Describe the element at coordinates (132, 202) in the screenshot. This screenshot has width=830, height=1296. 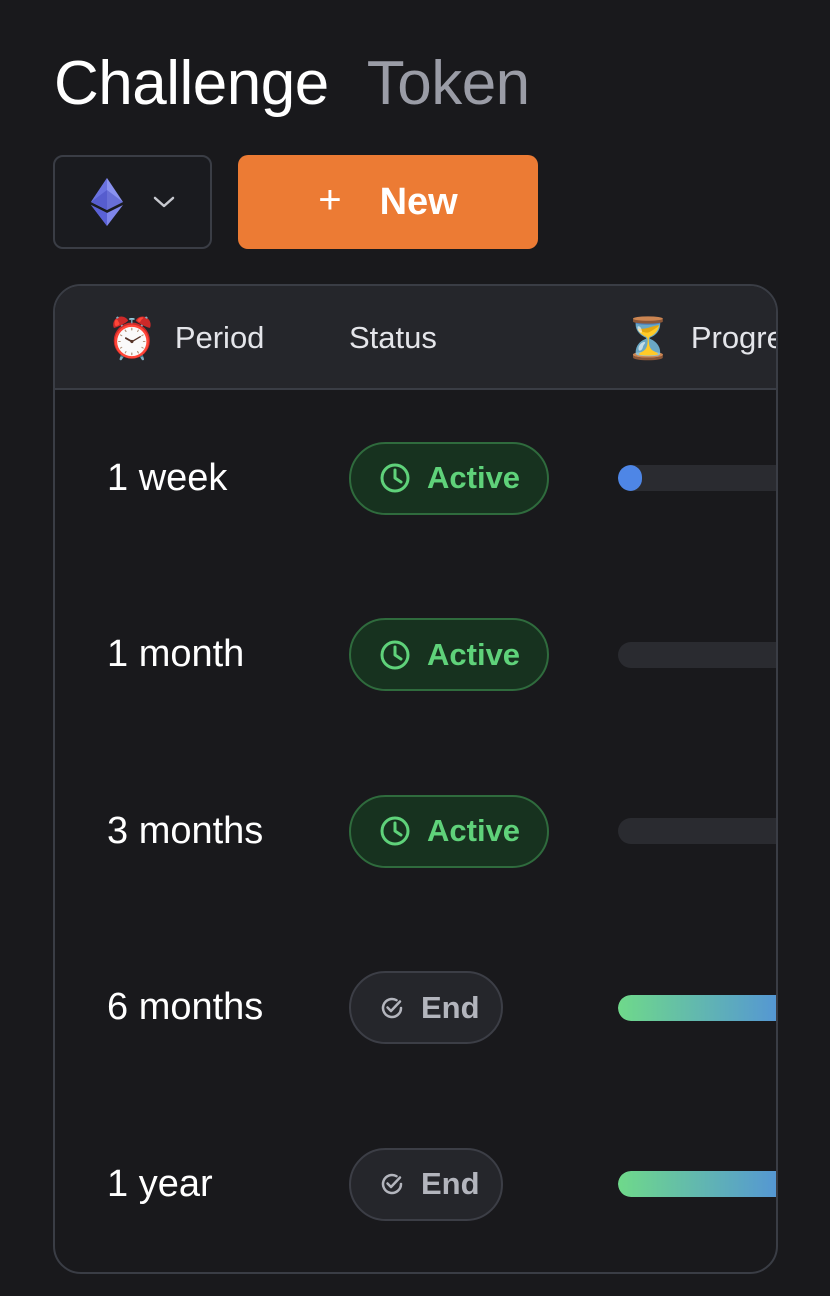
I see `network-select` at that location.